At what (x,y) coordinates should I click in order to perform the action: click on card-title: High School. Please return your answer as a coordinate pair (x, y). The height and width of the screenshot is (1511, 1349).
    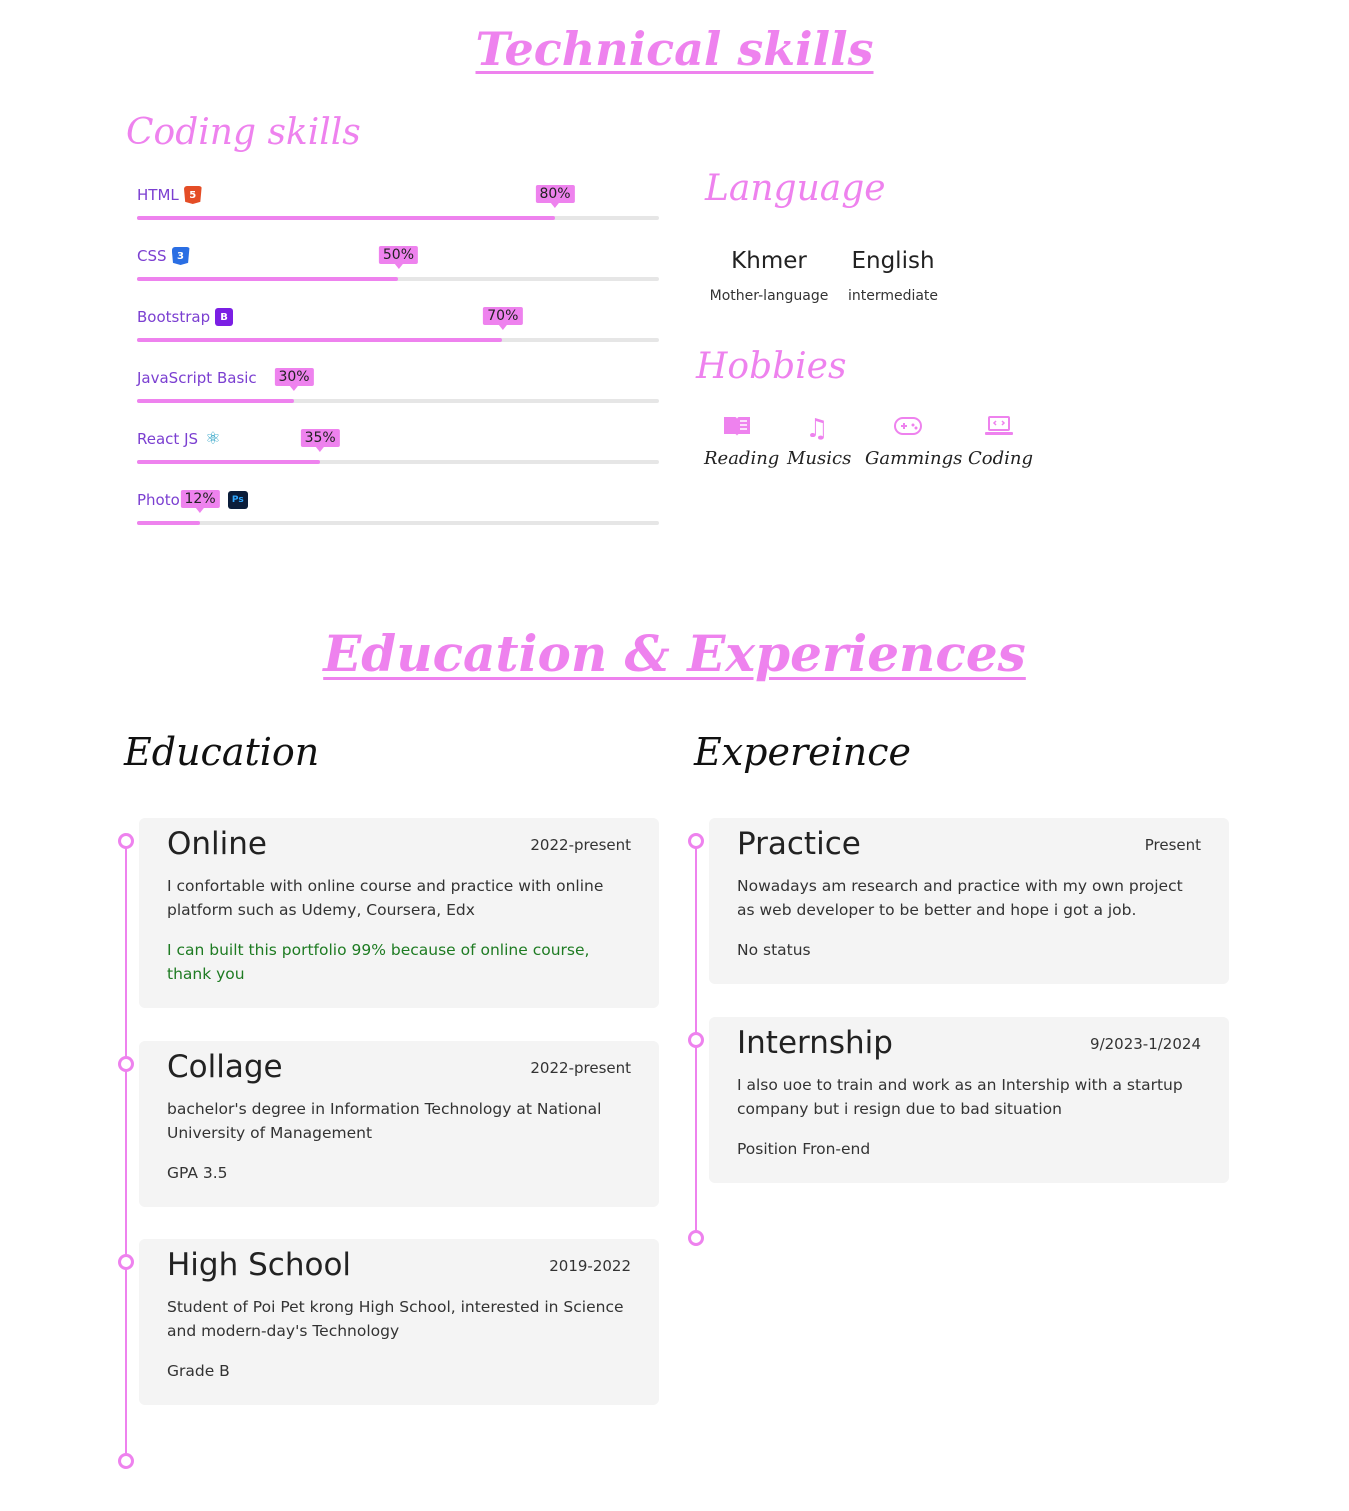
    Looking at the image, I should click on (259, 1265).